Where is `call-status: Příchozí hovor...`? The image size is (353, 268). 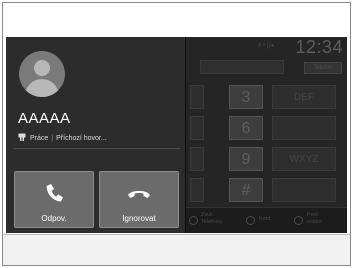 call-status: Příchozí hovor... is located at coordinates (81, 138).